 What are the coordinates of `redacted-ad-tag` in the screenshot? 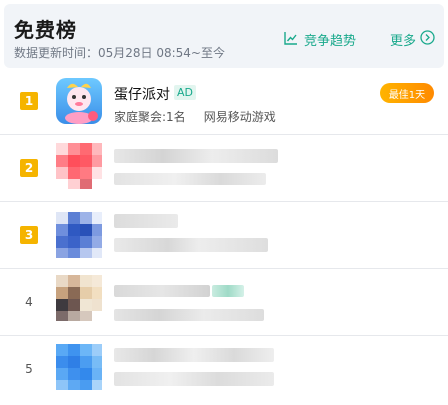 It's located at (228, 291).